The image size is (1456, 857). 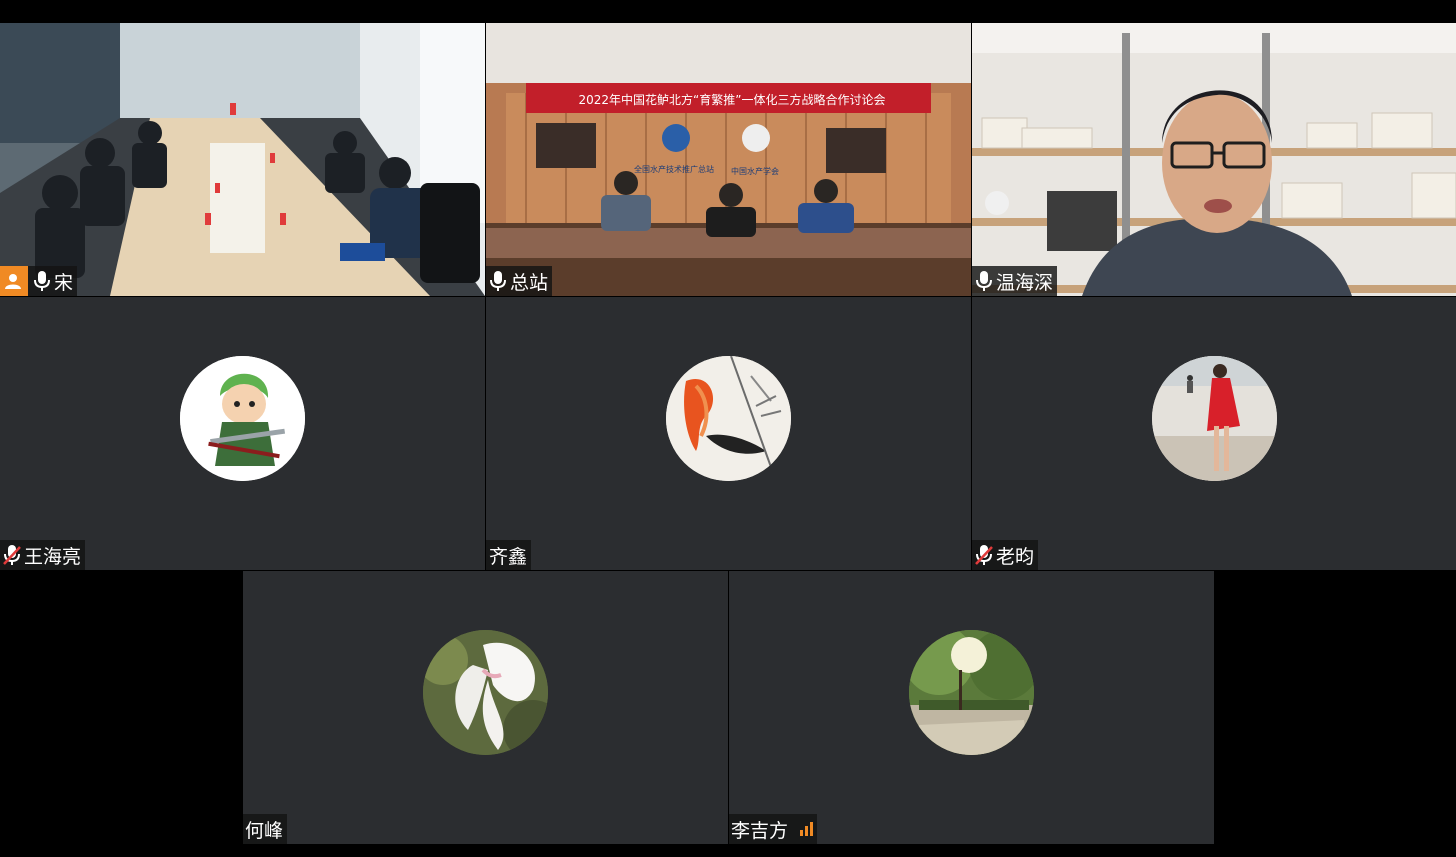 I want to click on conference-stage-video, so click(x=728, y=159).